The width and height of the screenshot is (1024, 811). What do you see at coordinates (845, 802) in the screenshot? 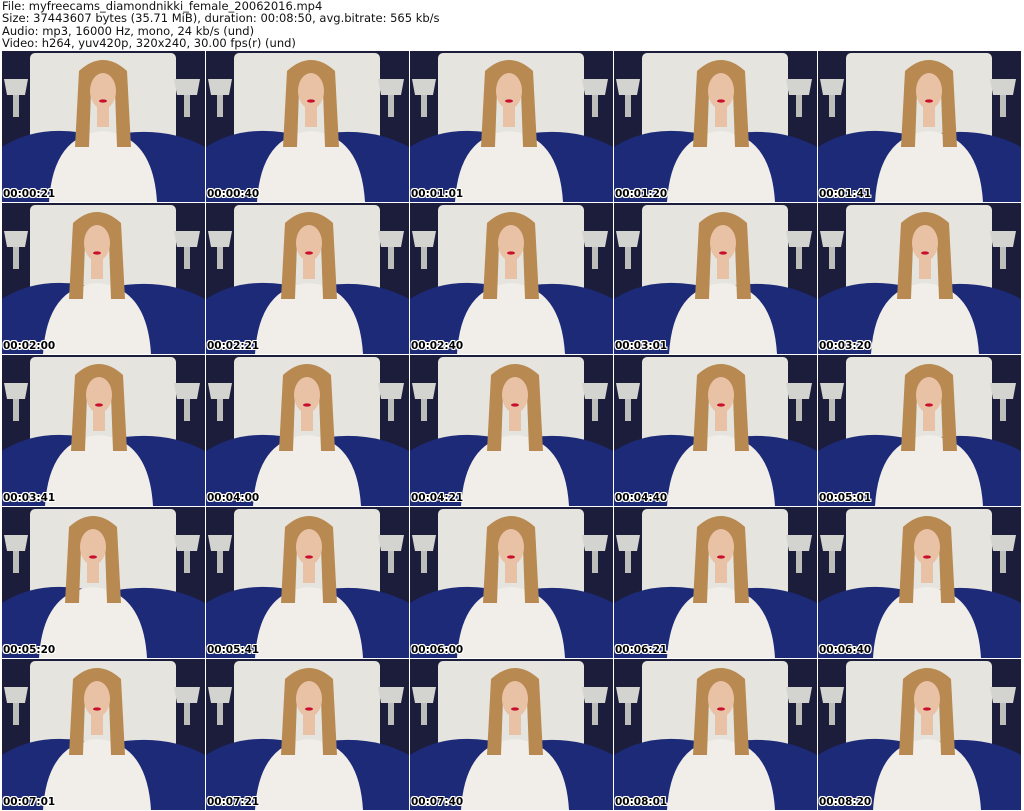
I see `frame-timestamp: 00:08:20` at bounding box center [845, 802].